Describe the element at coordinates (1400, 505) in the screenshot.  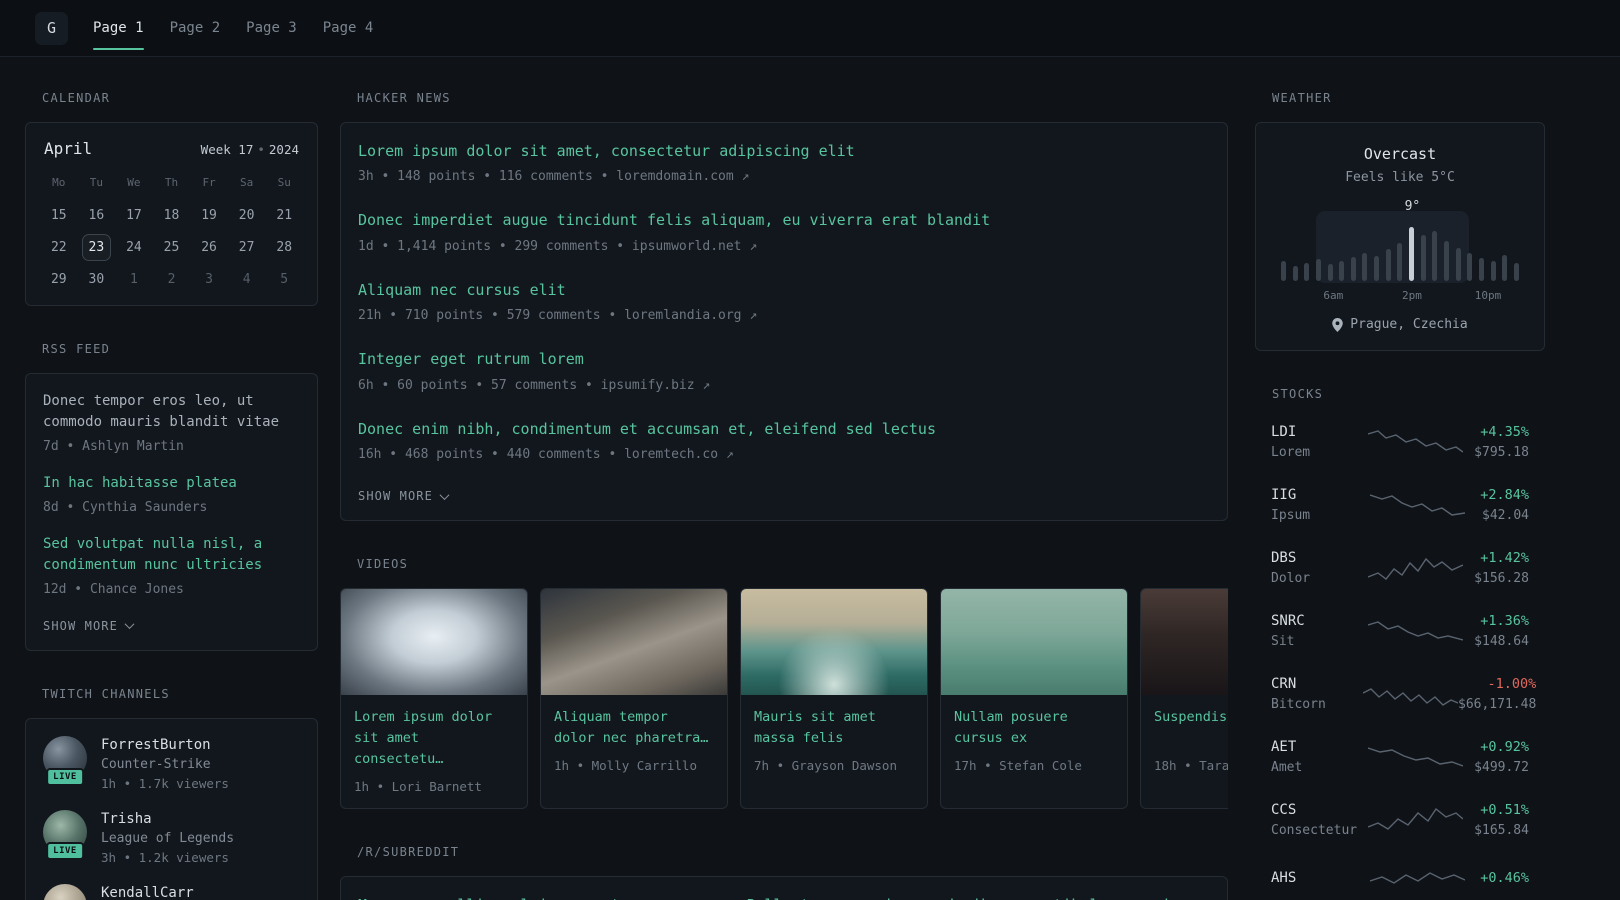
I see `stock-row: IIG Ipsum +2.84% $42.04` at that location.